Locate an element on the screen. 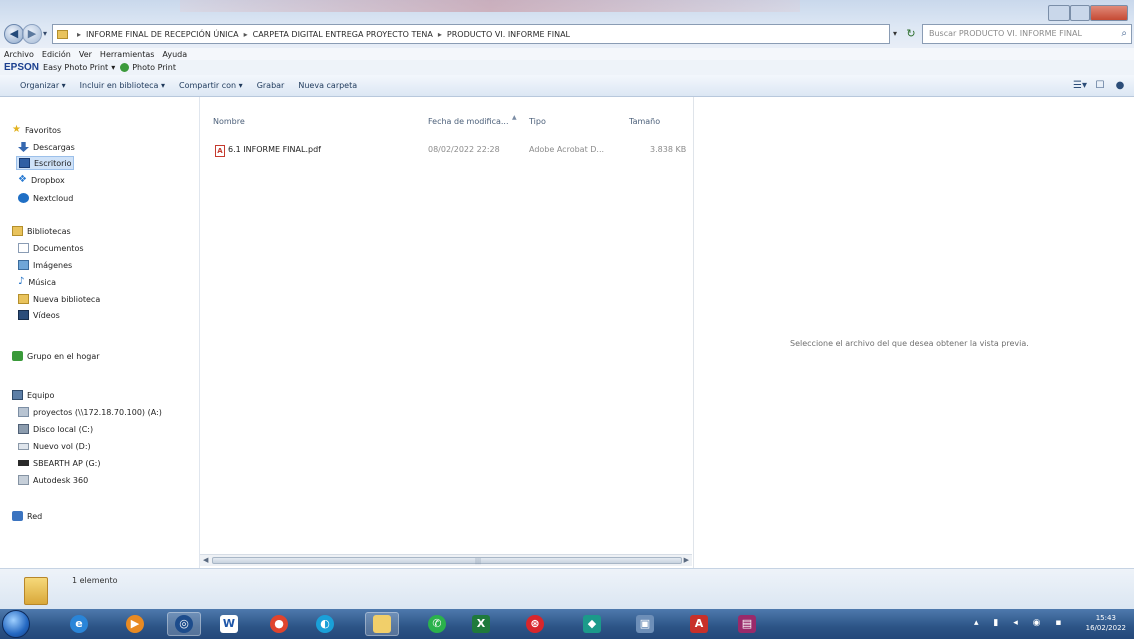  nav-computer: Equipo is located at coordinates (33, 395).